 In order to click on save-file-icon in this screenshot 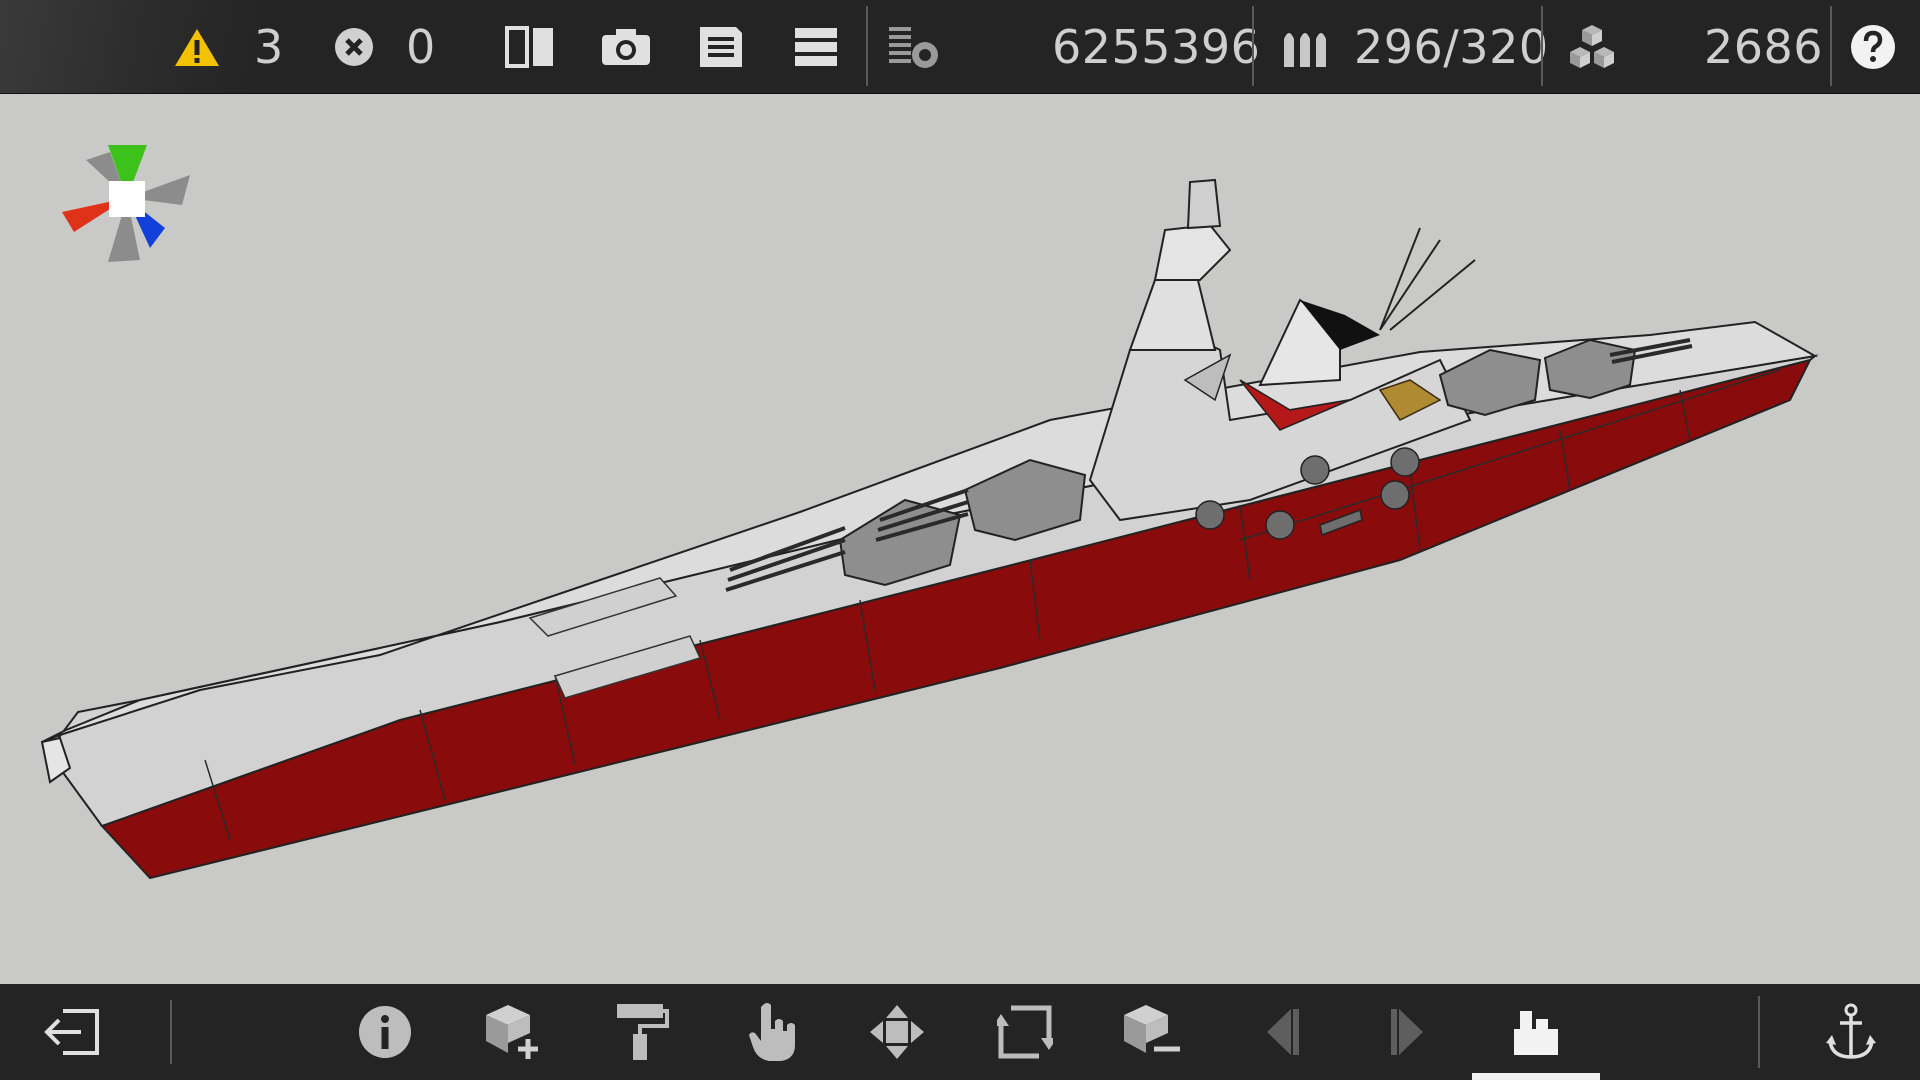, I will do `click(721, 46)`.